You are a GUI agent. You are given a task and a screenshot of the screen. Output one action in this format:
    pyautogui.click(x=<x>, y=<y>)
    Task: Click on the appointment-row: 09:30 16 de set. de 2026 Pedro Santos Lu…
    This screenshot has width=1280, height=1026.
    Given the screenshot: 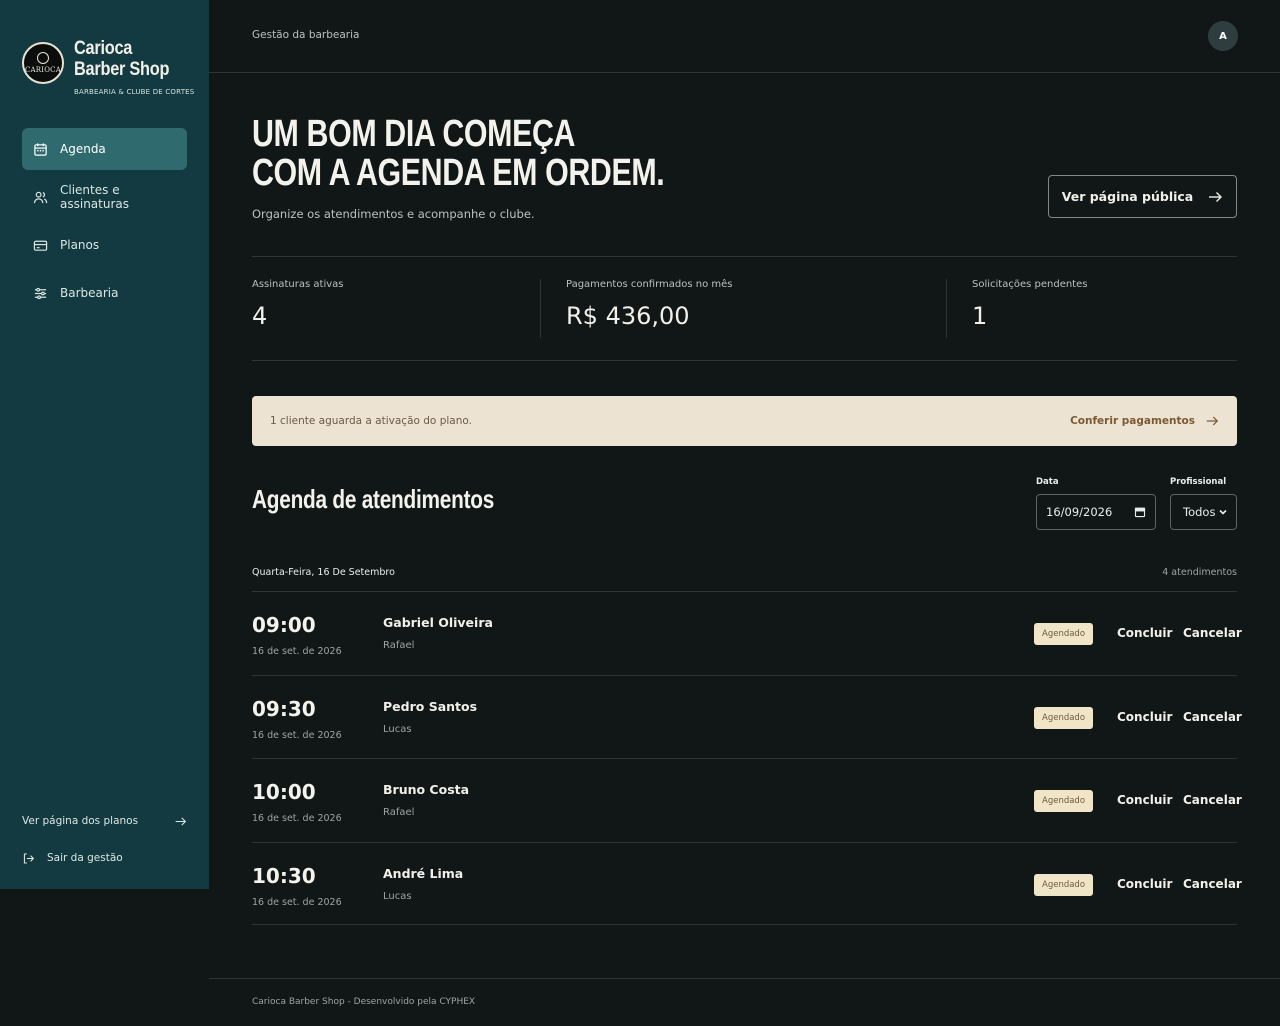 What is the action you would take?
    pyautogui.click(x=747, y=716)
    